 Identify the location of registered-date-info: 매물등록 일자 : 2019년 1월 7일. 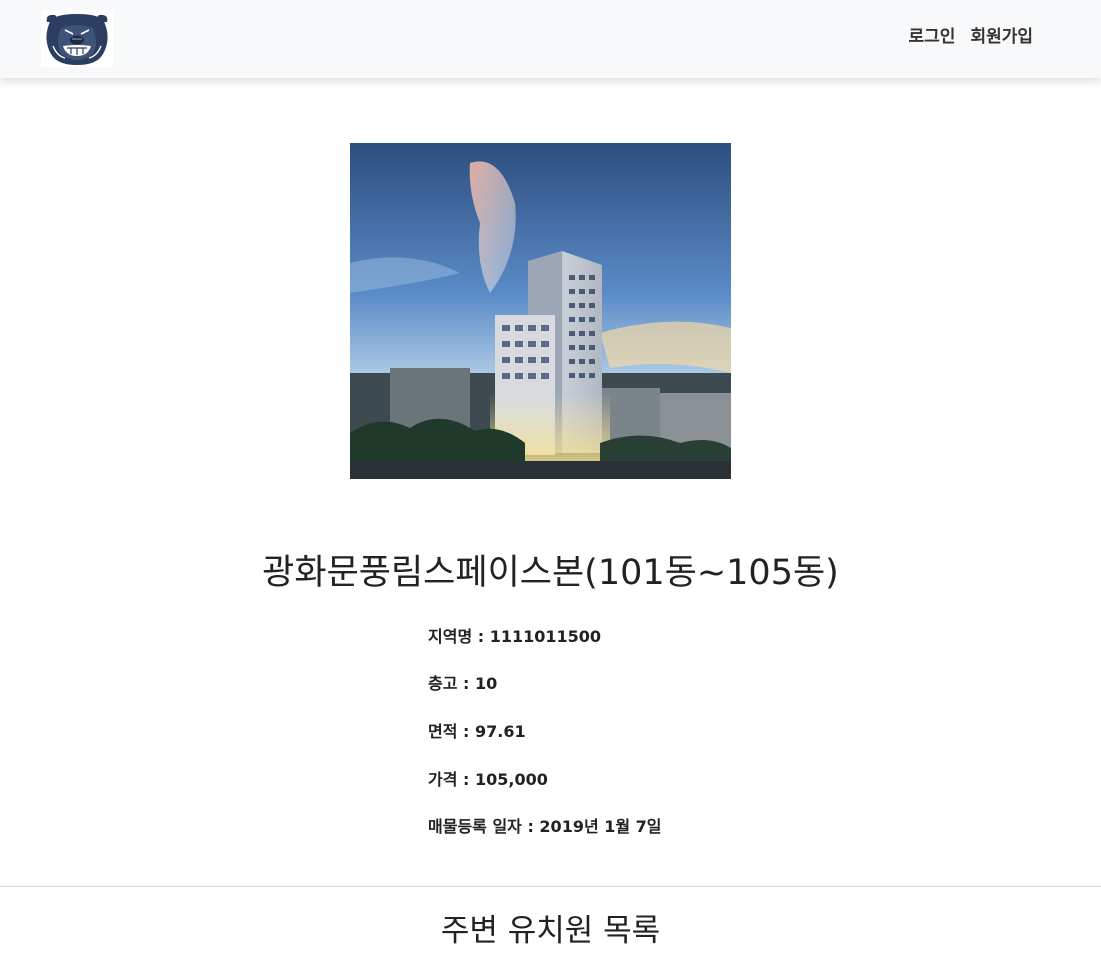
(545, 826).